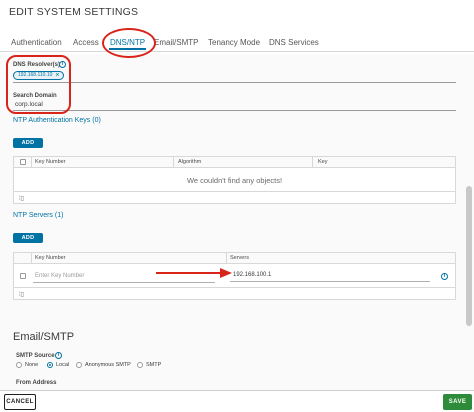 This screenshot has height=412, width=474. Describe the element at coordinates (19, 365) in the screenshot. I see `radio-none` at that location.